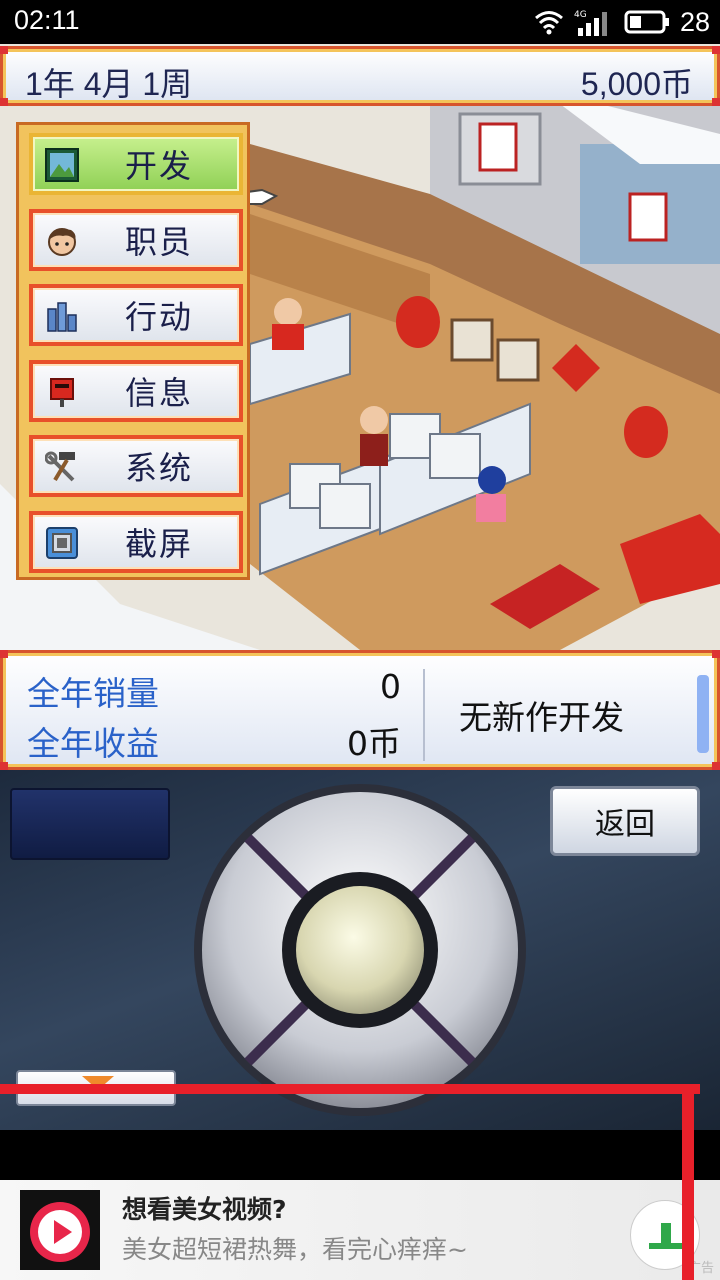 The width and height of the screenshot is (720, 1280). I want to click on dark-band, so click(360, 1155).